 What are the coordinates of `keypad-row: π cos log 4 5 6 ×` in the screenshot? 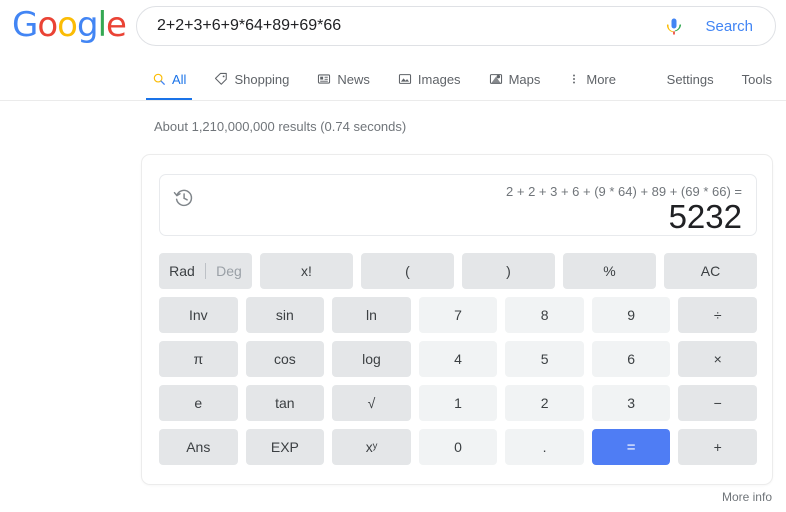 It's located at (458, 359).